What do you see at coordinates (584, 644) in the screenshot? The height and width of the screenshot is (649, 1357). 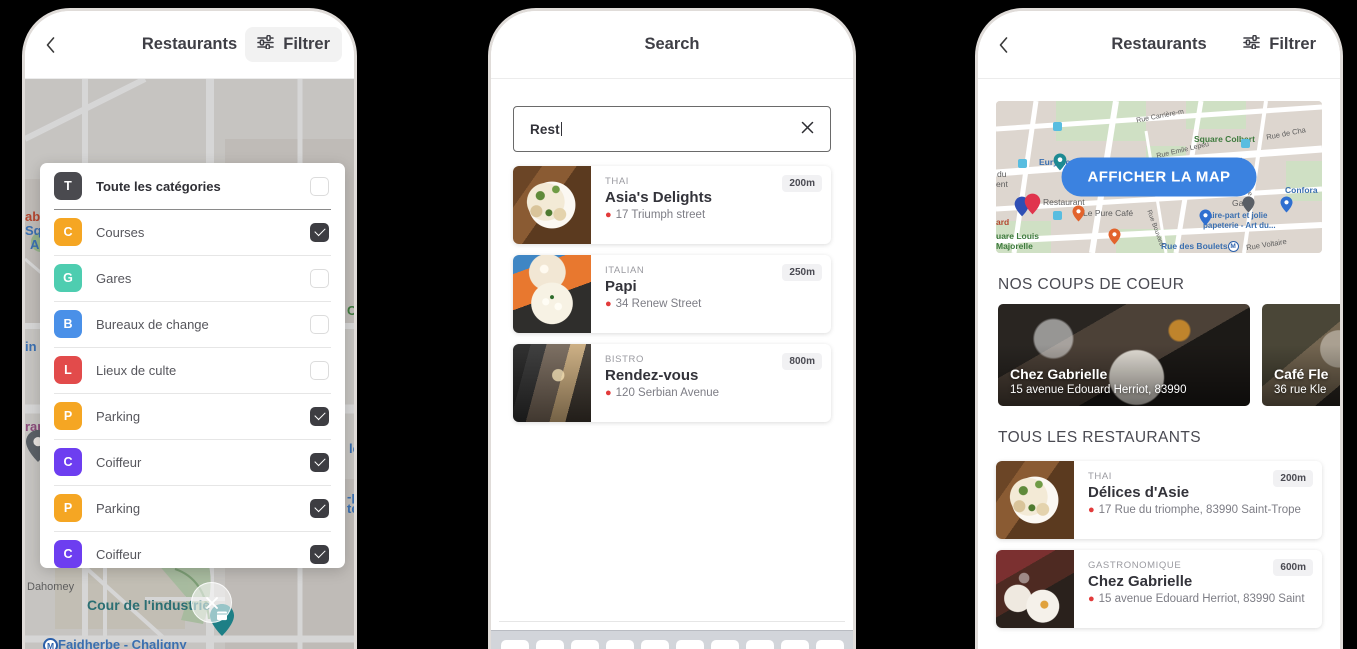 I see `key-e: e` at bounding box center [584, 644].